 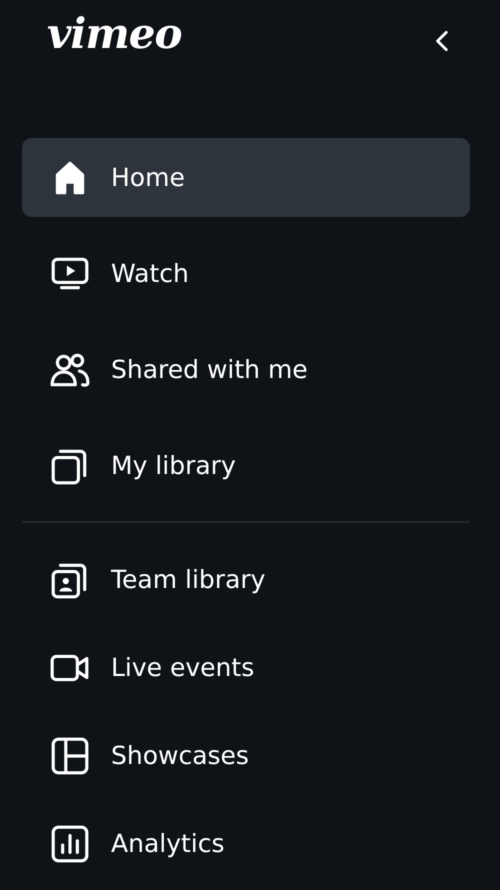 I want to click on bar-chart-icon, so click(x=70, y=843).